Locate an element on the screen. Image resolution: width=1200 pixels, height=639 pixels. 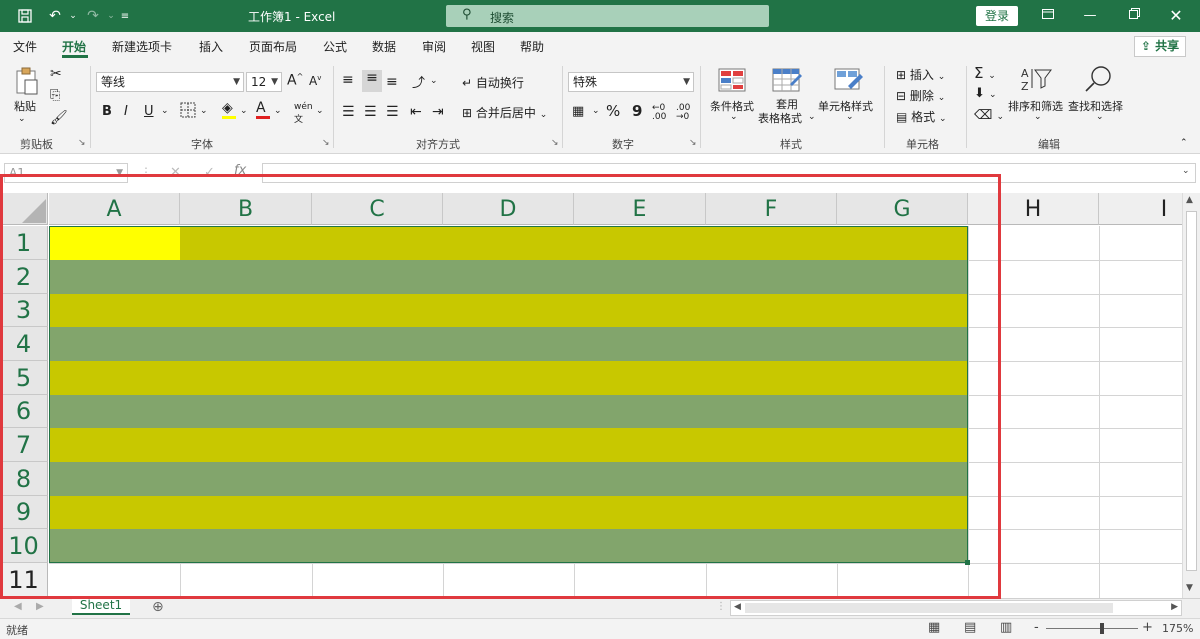
decrease-indent-icon: ⇤ is located at coordinates (416, 112).